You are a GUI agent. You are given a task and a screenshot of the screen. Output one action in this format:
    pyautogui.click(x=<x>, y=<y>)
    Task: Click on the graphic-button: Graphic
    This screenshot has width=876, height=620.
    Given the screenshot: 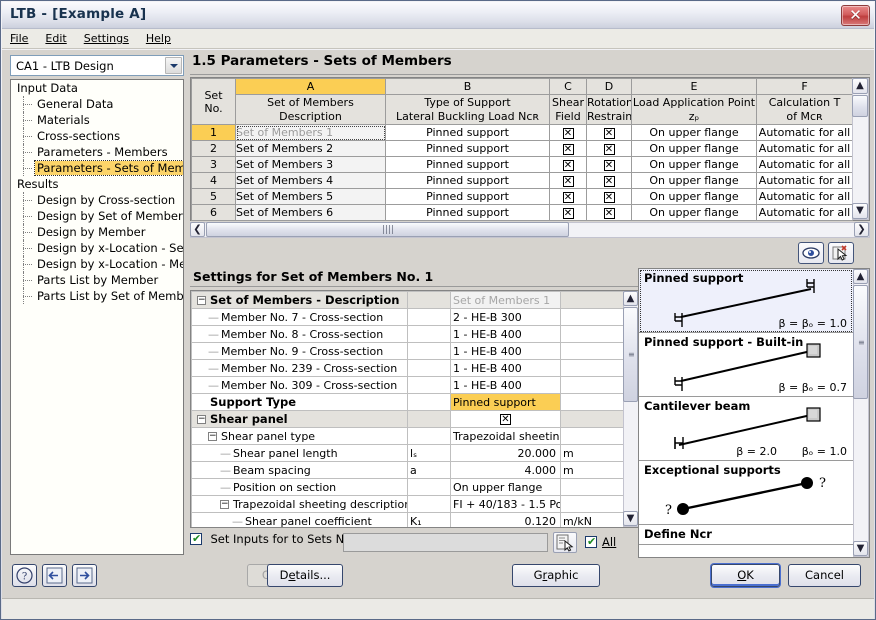 What is the action you would take?
    pyautogui.click(x=556, y=575)
    